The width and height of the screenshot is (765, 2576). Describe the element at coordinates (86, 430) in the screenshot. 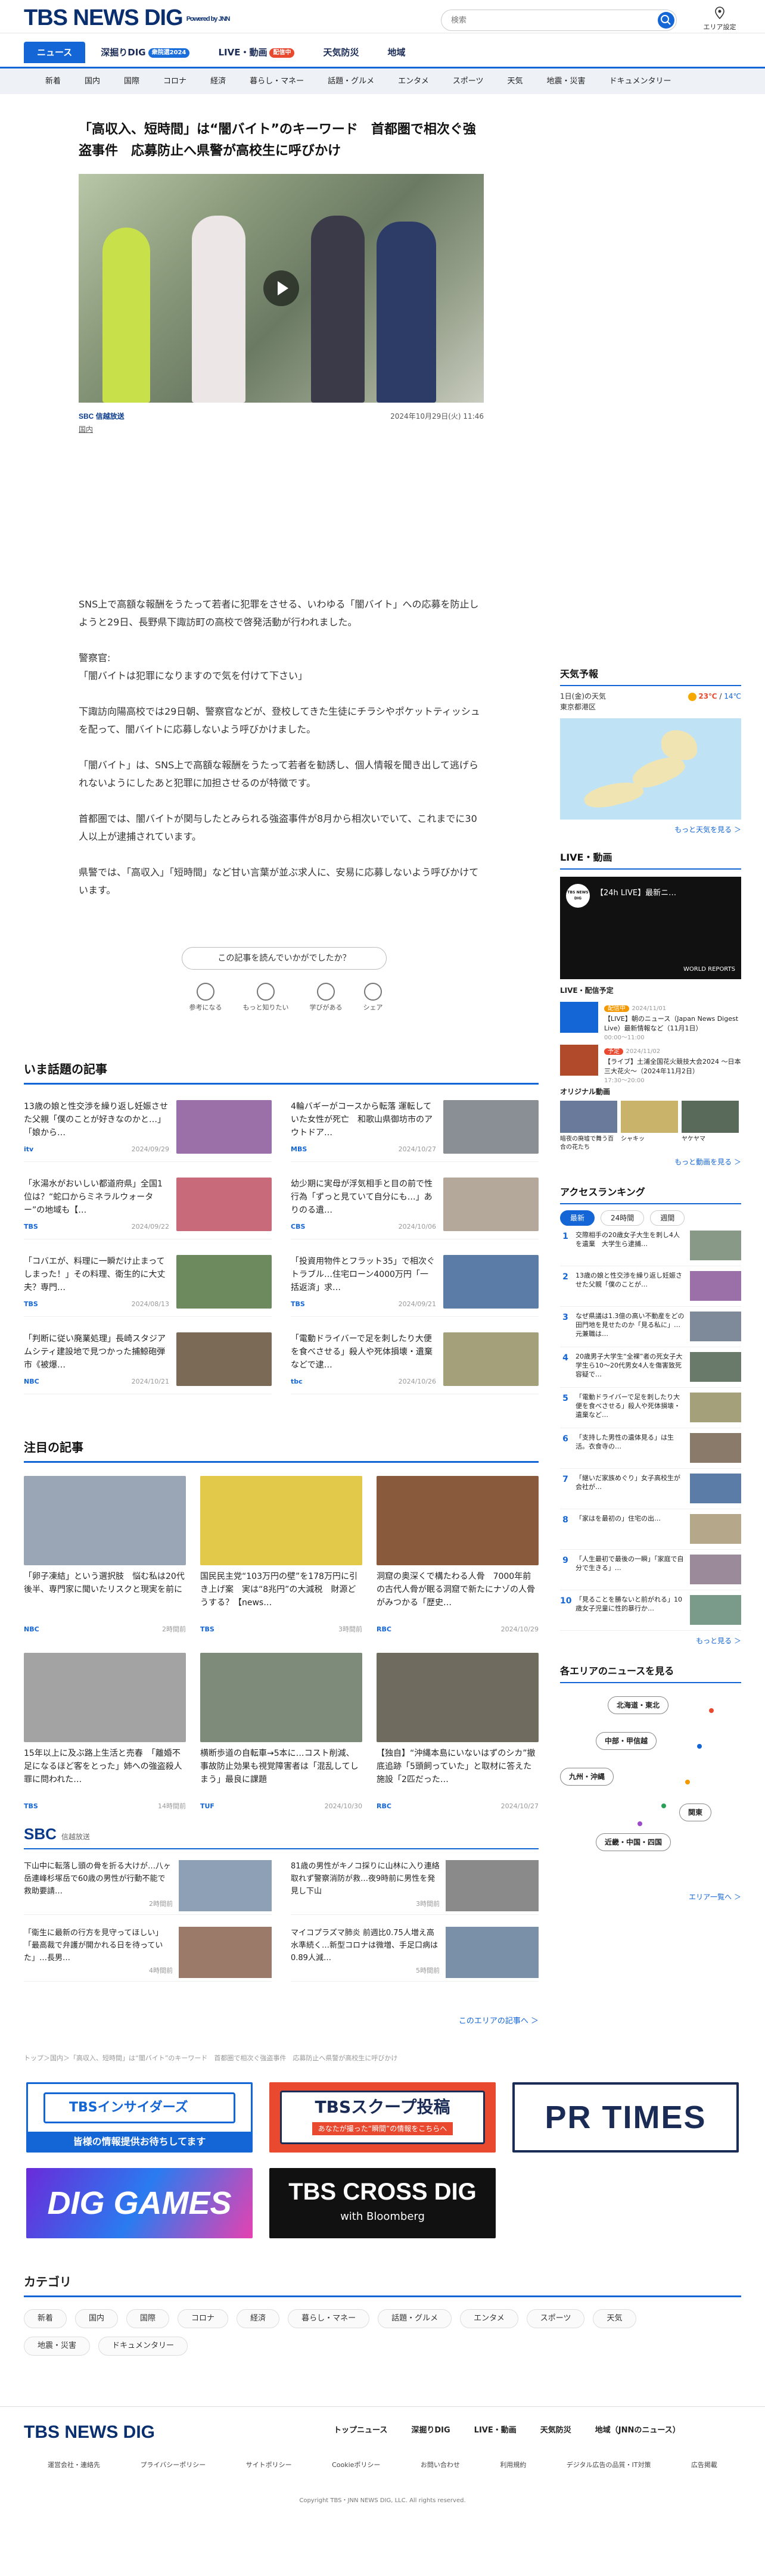

I see `article-category-link: 国内` at that location.